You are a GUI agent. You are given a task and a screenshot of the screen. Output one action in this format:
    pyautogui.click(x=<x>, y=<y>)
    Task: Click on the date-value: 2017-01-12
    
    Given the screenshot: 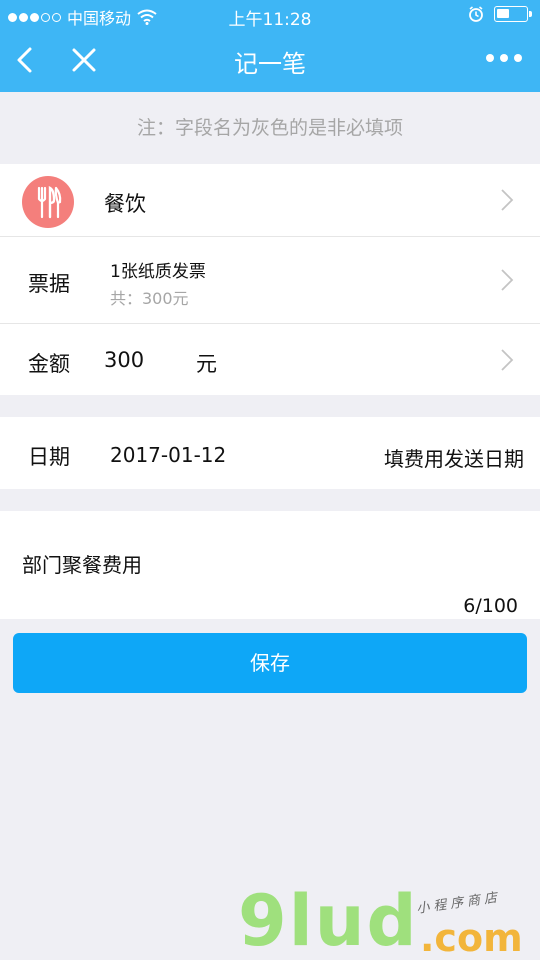 What is the action you would take?
    pyautogui.click(x=168, y=455)
    